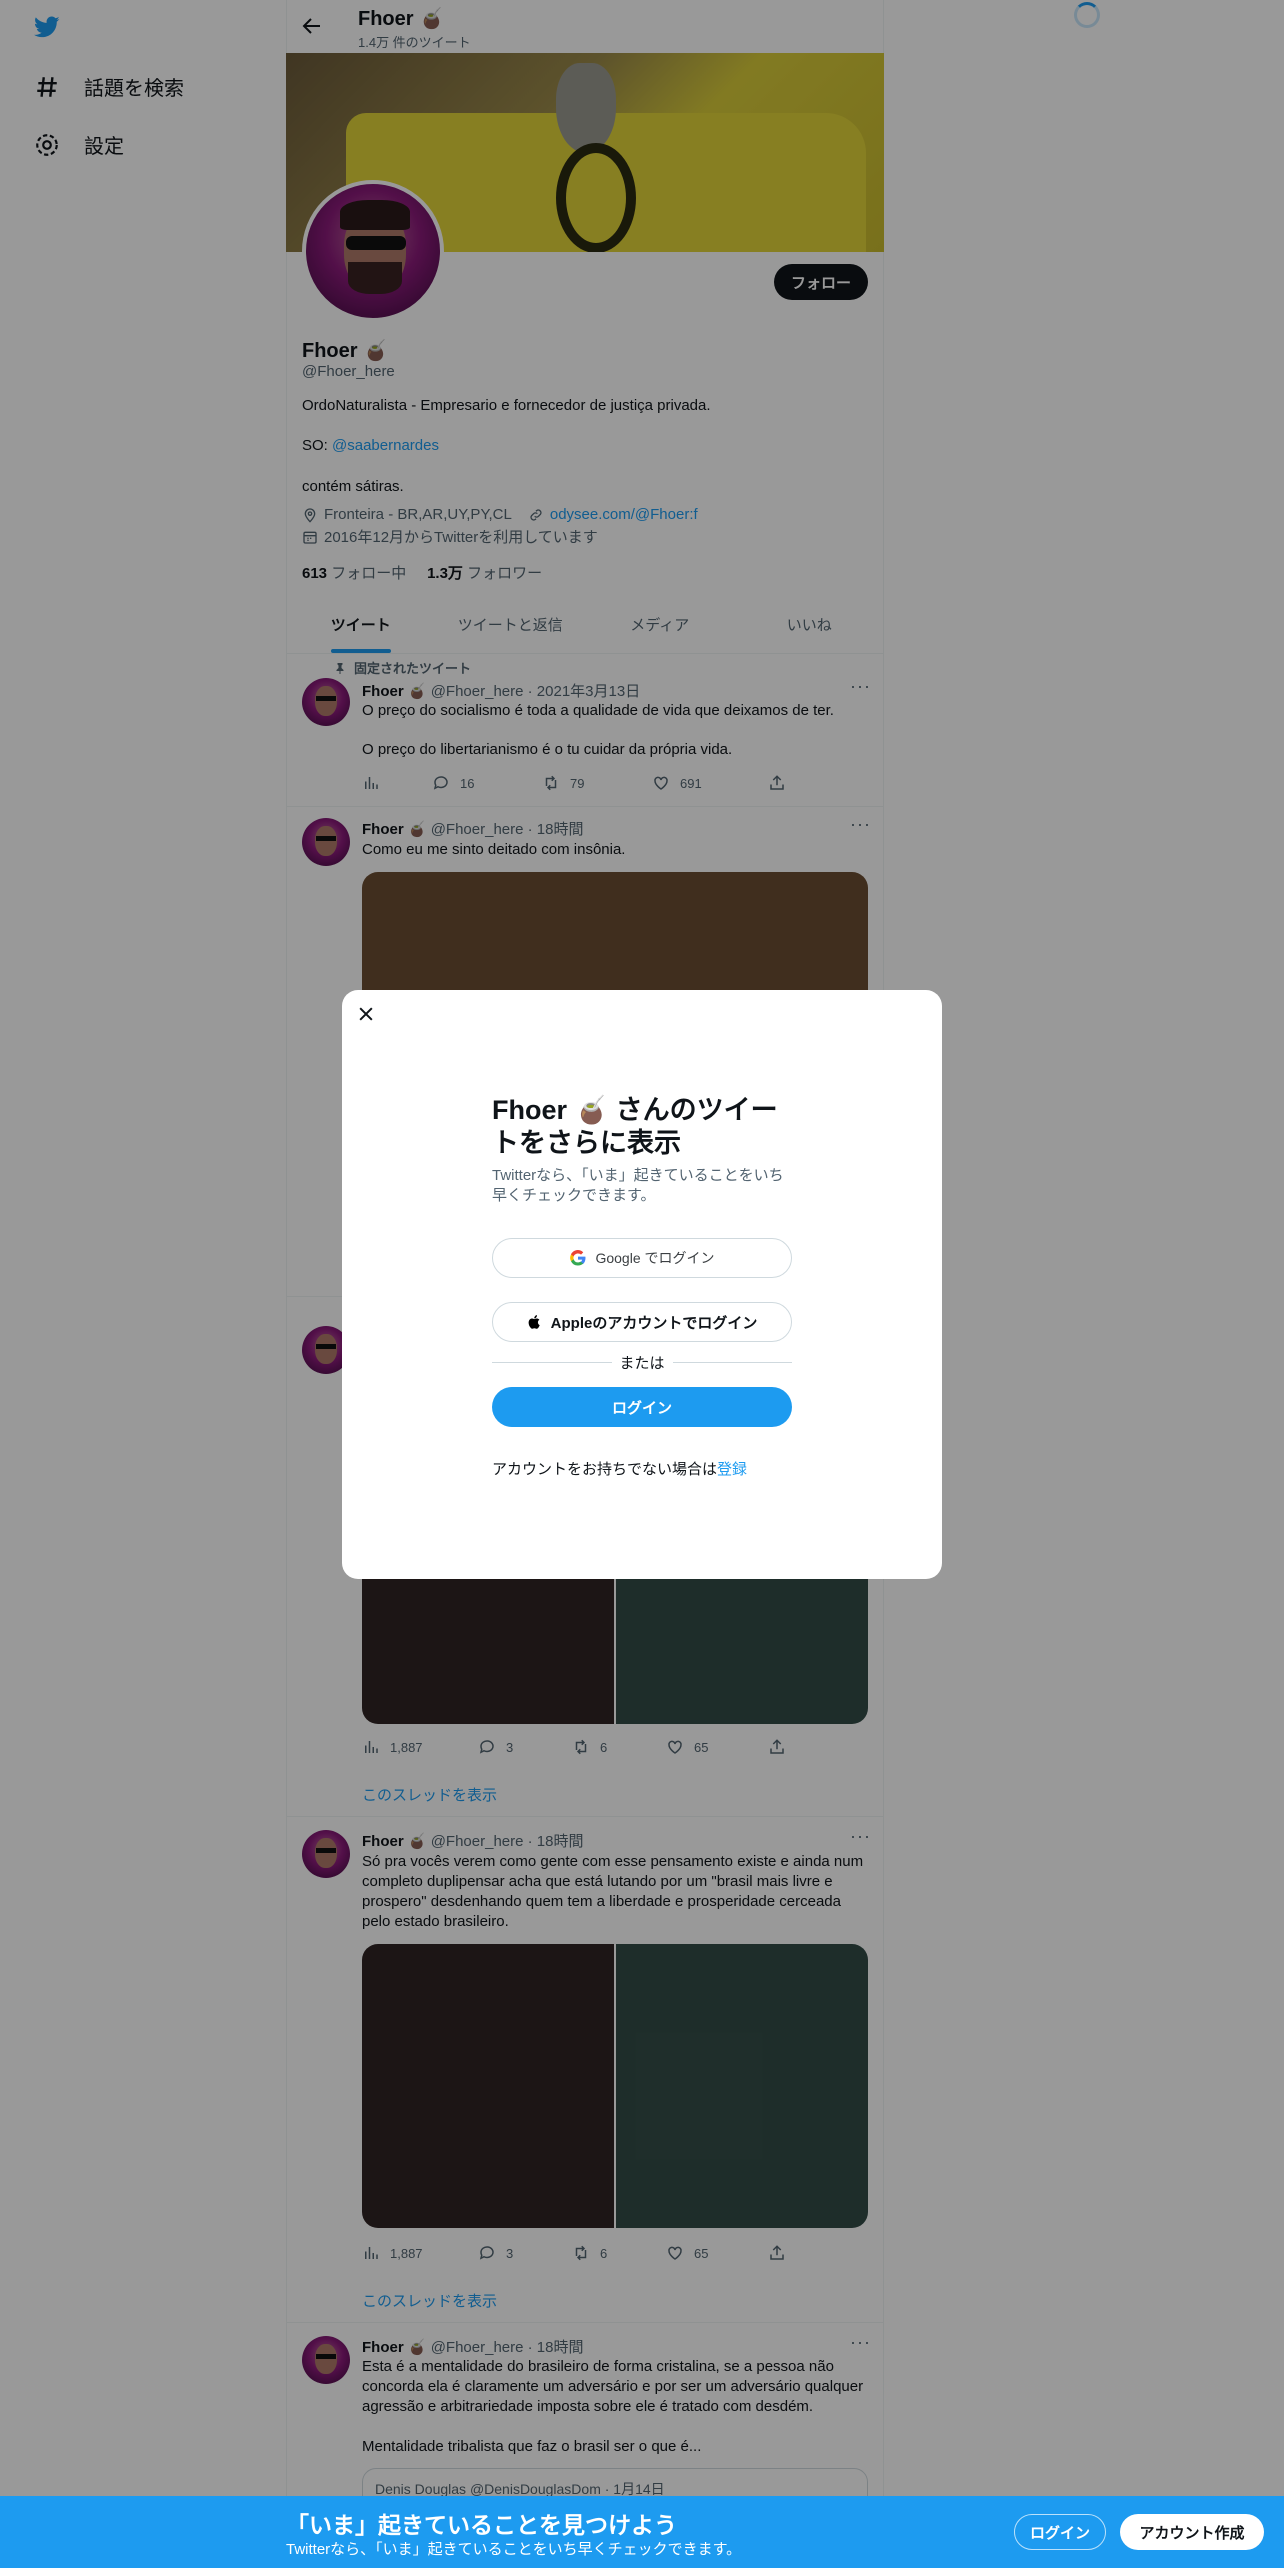 The height and width of the screenshot is (2568, 1284). I want to click on signup-prompt: アカウントをお持ちでない場合は登録, so click(620, 1469).